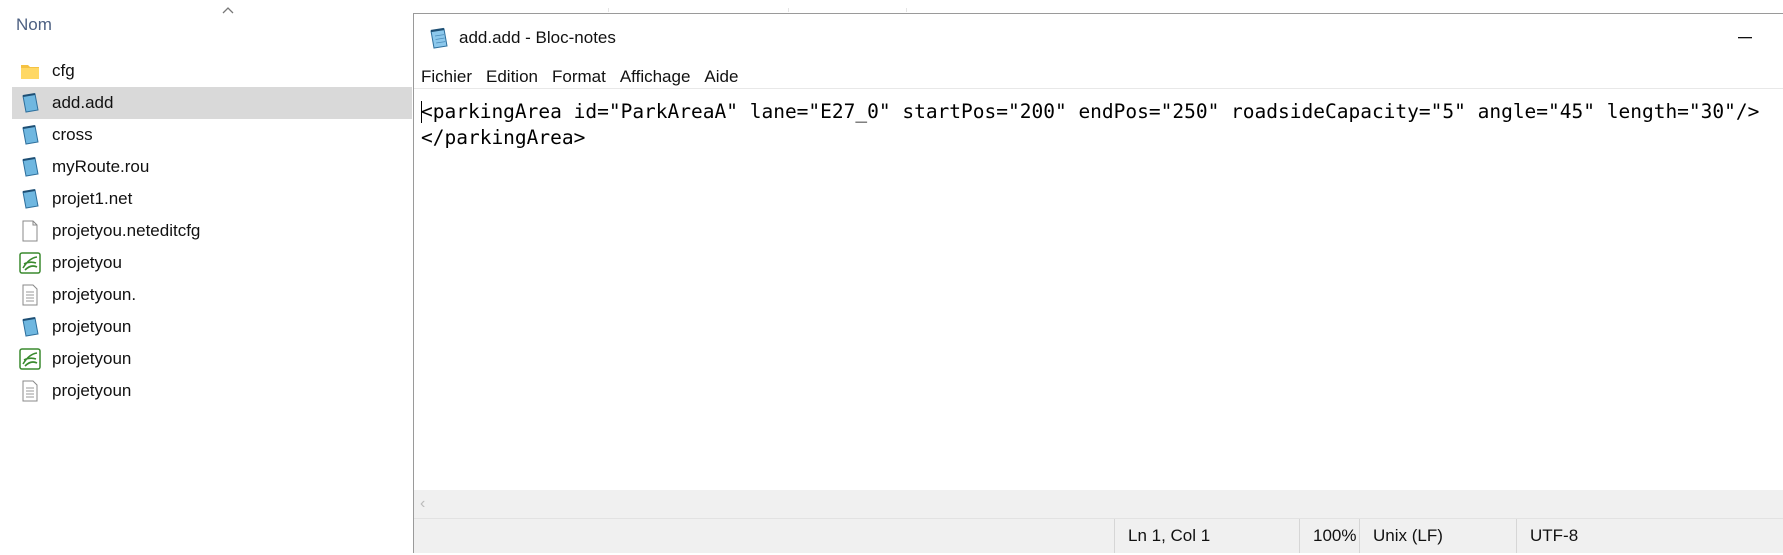 This screenshot has width=1783, height=555. I want to click on column-header-name: Nom, so click(34, 25).